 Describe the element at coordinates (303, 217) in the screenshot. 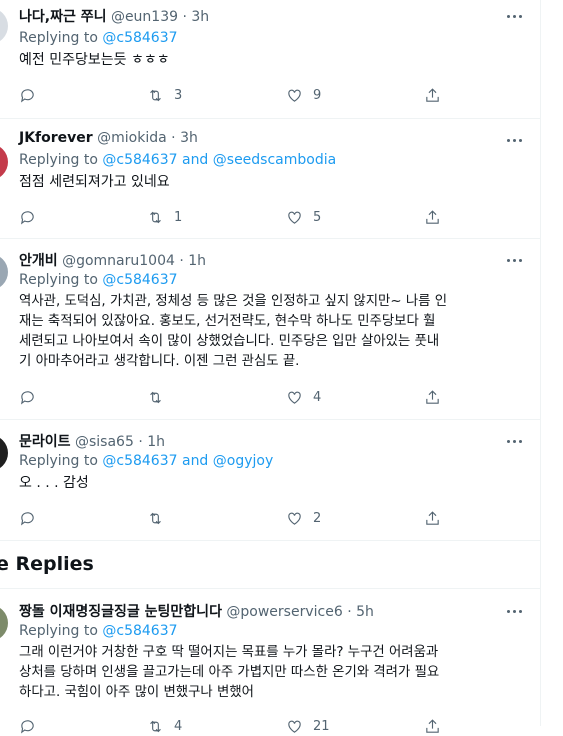

I see `like-button: 5` at that location.